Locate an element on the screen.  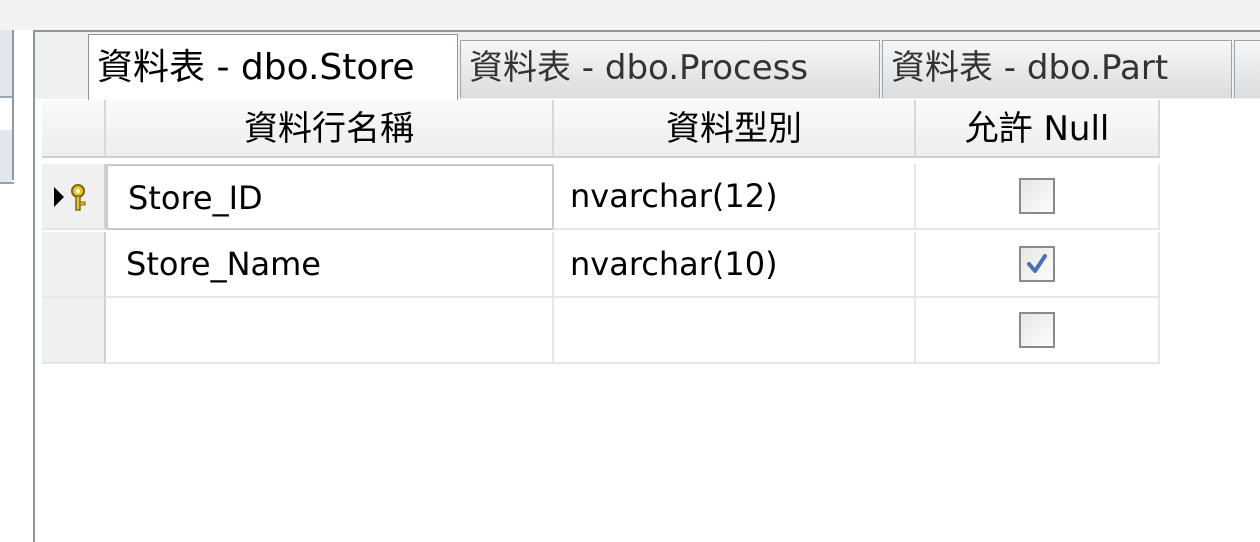
column-name-cell is located at coordinates (330, 331).